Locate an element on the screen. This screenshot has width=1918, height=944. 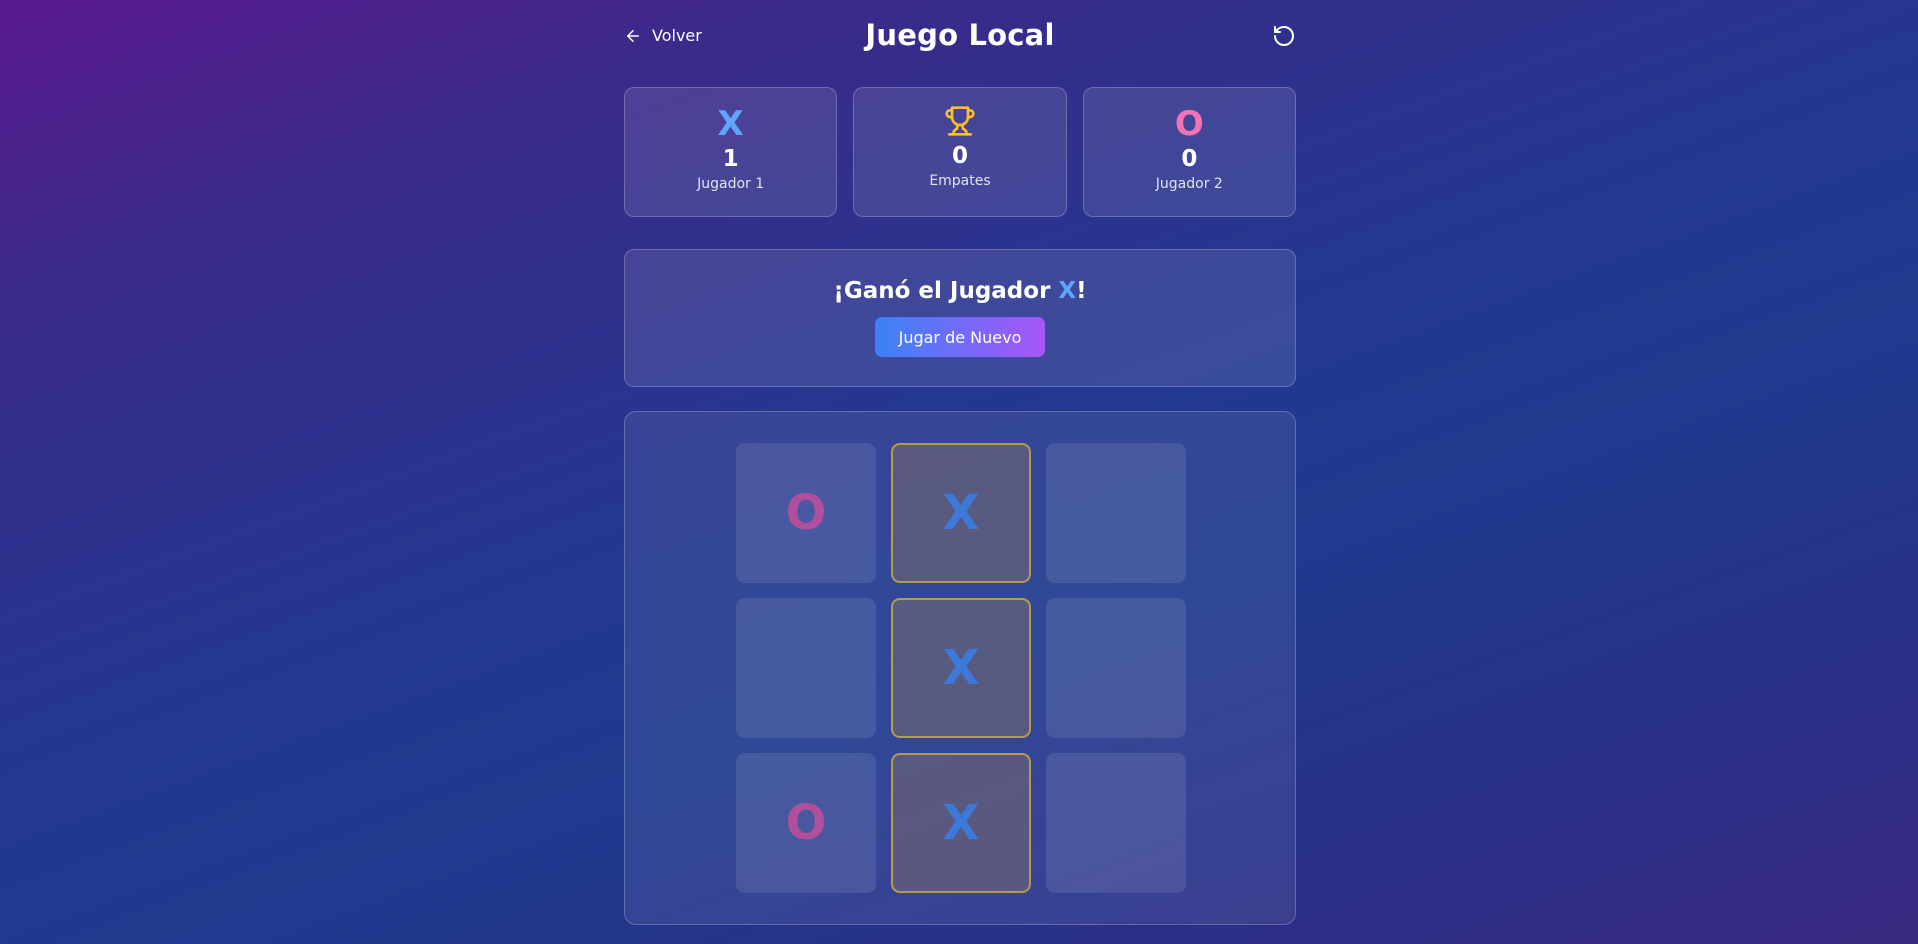
result-panel: ¡Ganó el Jugador X! Jugar de Nuevo is located at coordinates (960, 318).